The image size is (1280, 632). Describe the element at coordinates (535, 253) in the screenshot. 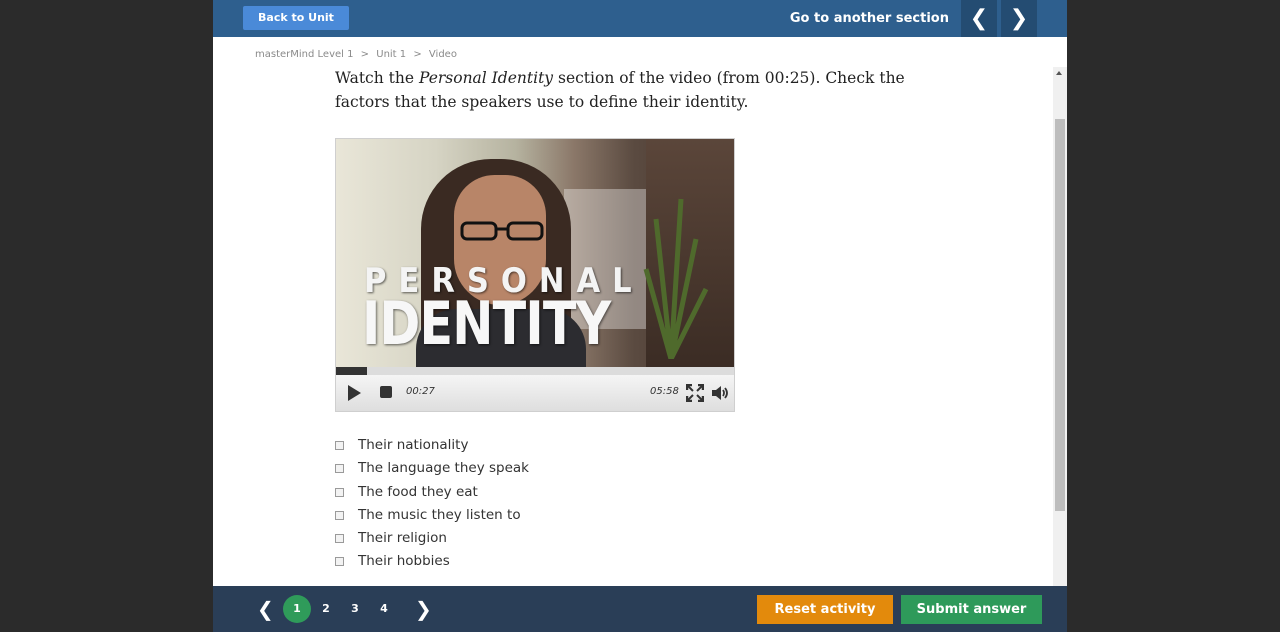

I see `video-frame: PERSONAL IDENTITY` at that location.